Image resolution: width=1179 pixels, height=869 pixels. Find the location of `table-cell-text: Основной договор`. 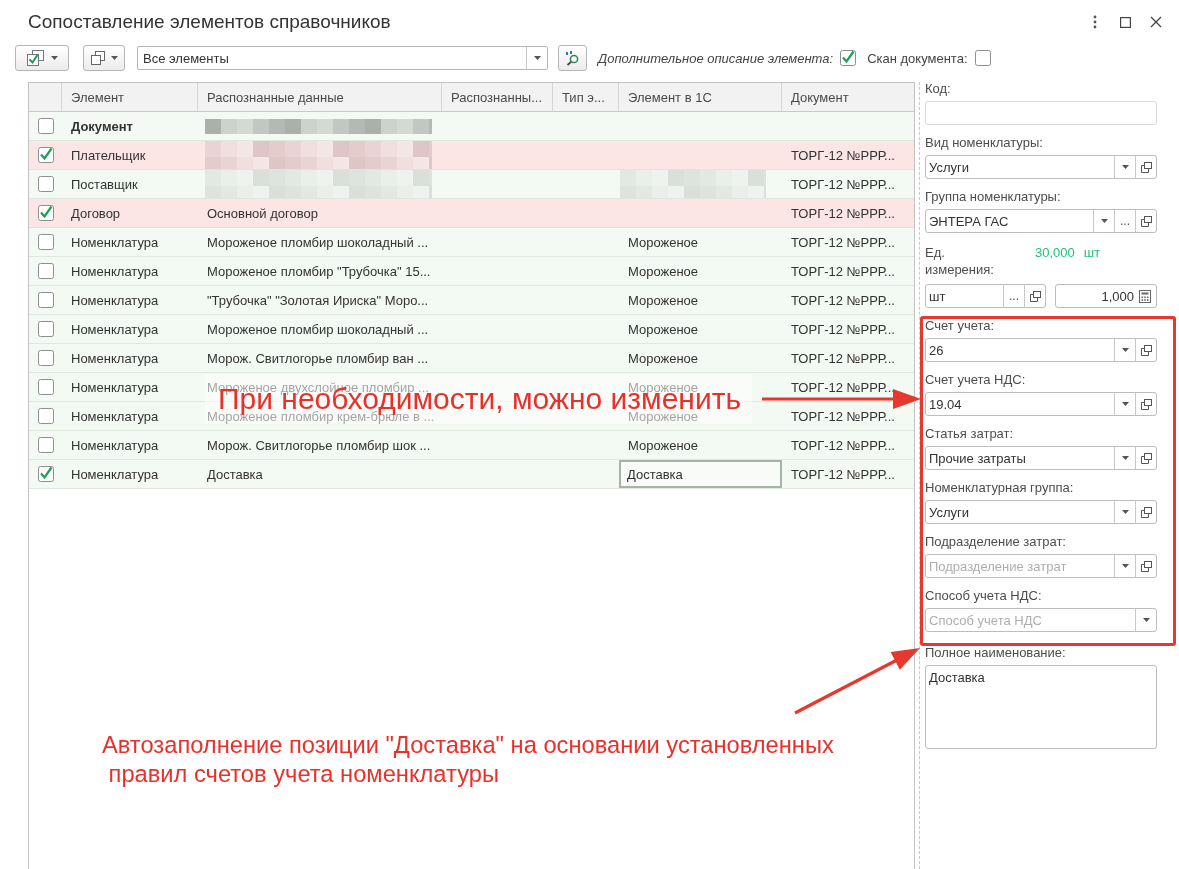

table-cell-text: Основной договор is located at coordinates (262, 213).